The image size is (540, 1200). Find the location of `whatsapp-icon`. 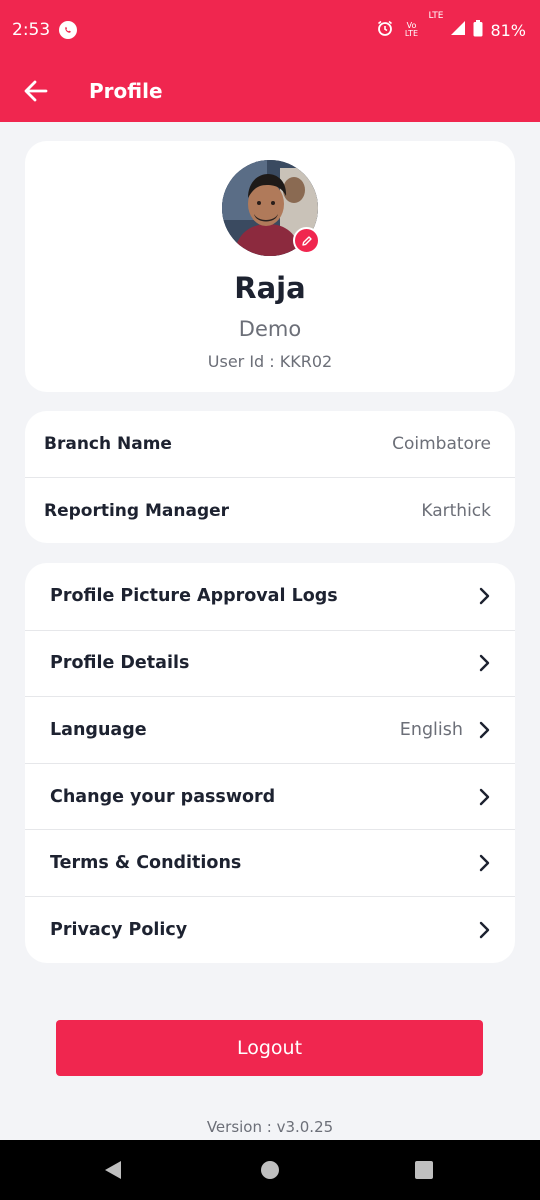

whatsapp-icon is located at coordinates (68, 30).